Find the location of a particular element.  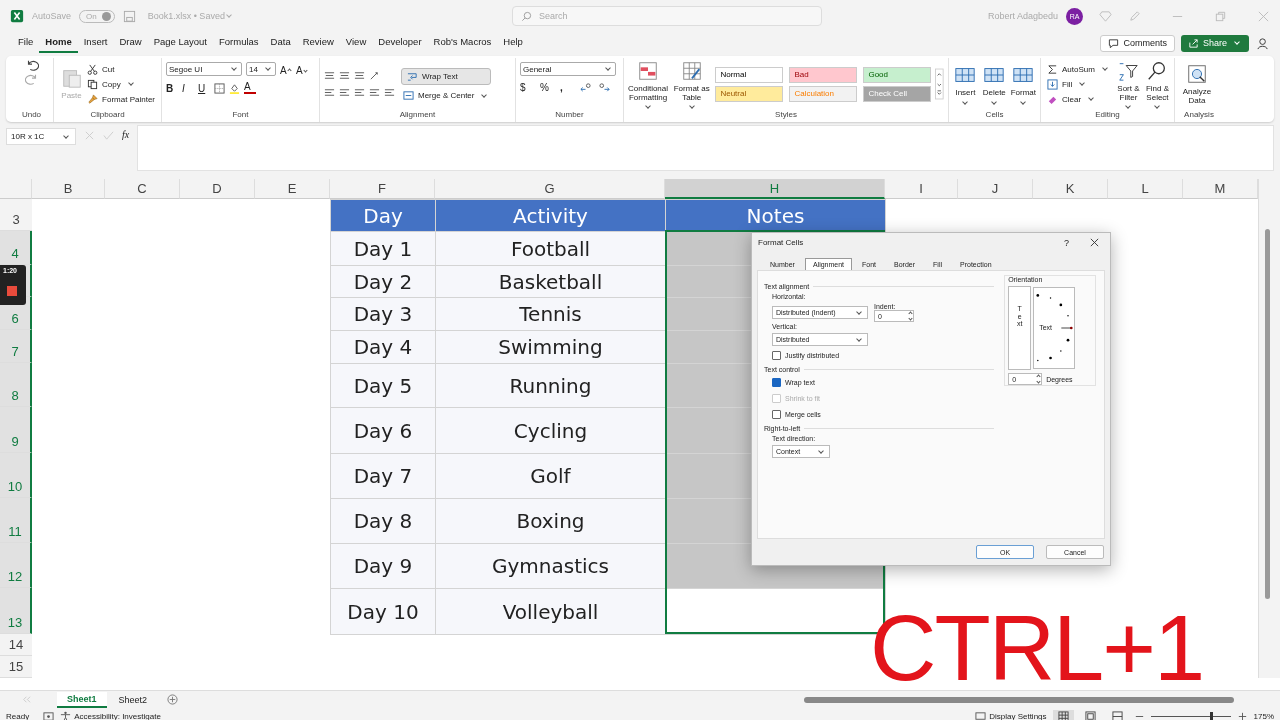

borders-icon is located at coordinates (219, 88).